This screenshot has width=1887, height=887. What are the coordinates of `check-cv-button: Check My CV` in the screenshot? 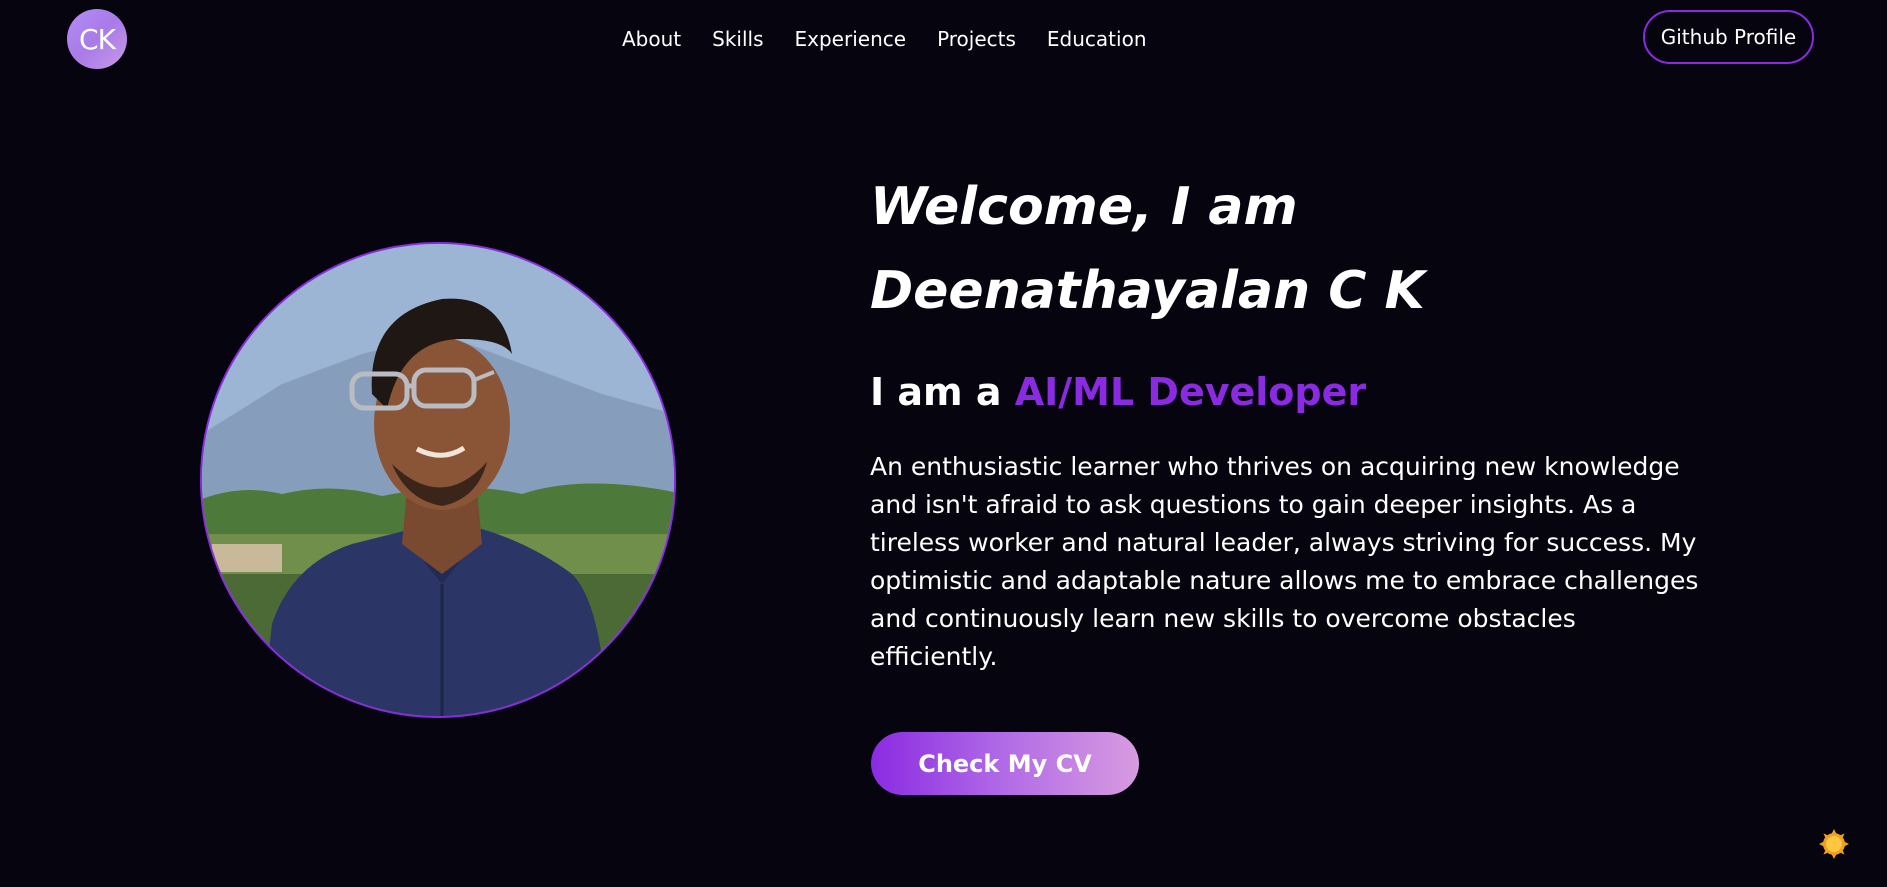 It's located at (1005, 763).